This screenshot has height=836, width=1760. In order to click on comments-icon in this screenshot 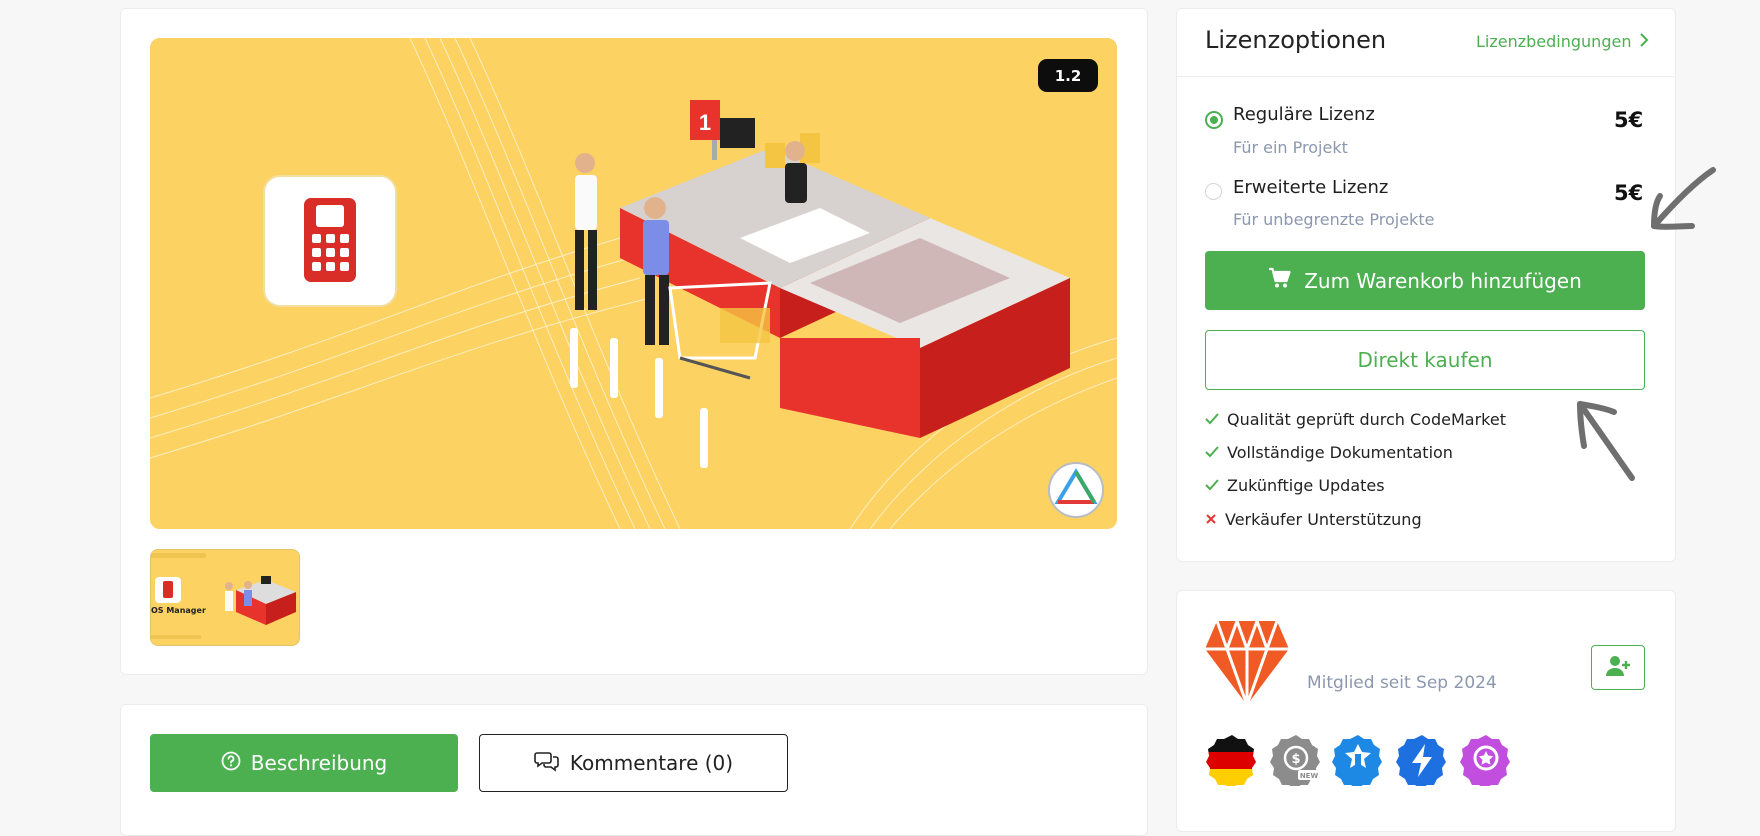, I will do `click(547, 763)`.